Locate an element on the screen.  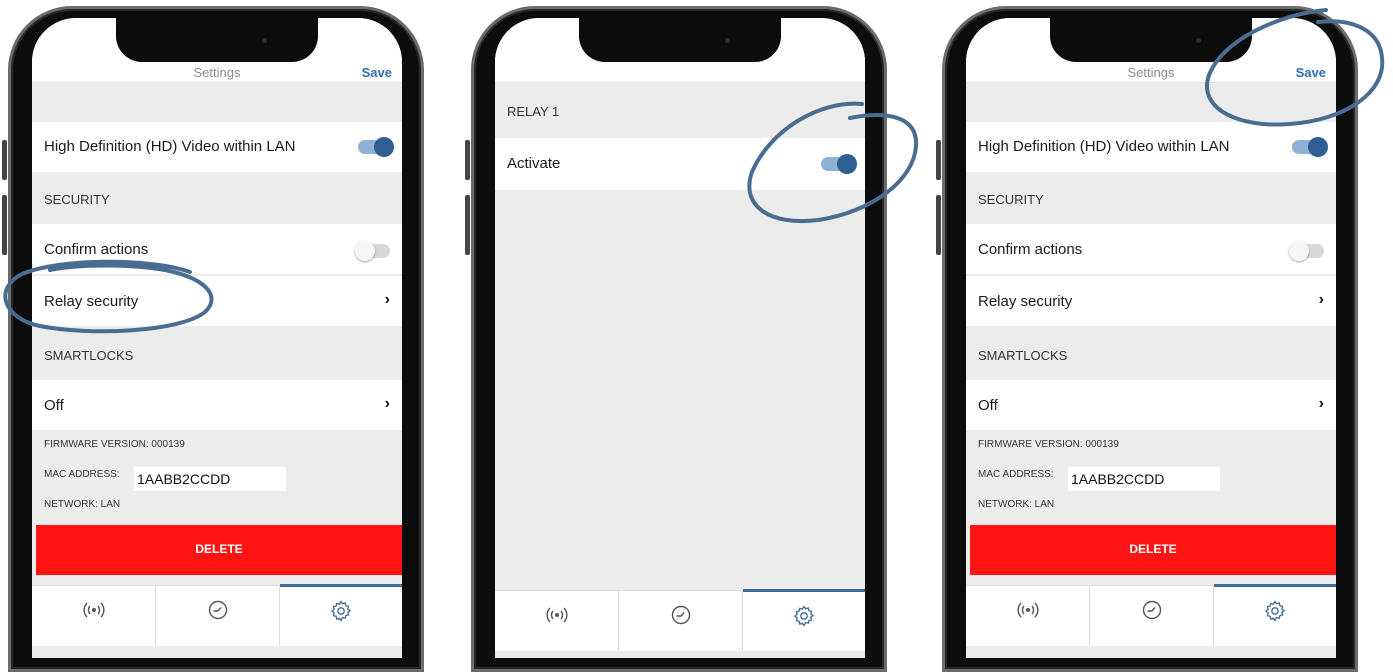
activate-row: Activate is located at coordinates (680, 164).